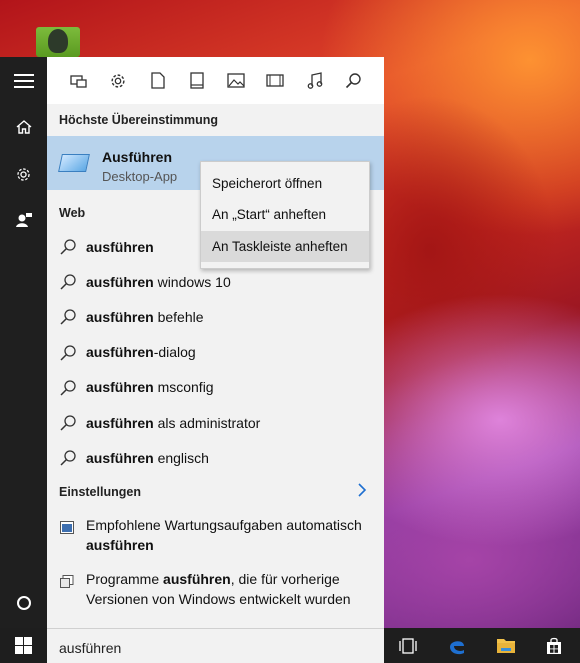 This screenshot has height=663, width=580. What do you see at coordinates (181, 457) in the screenshot?
I see `web-result-rest: englisch` at bounding box center [181, 457].